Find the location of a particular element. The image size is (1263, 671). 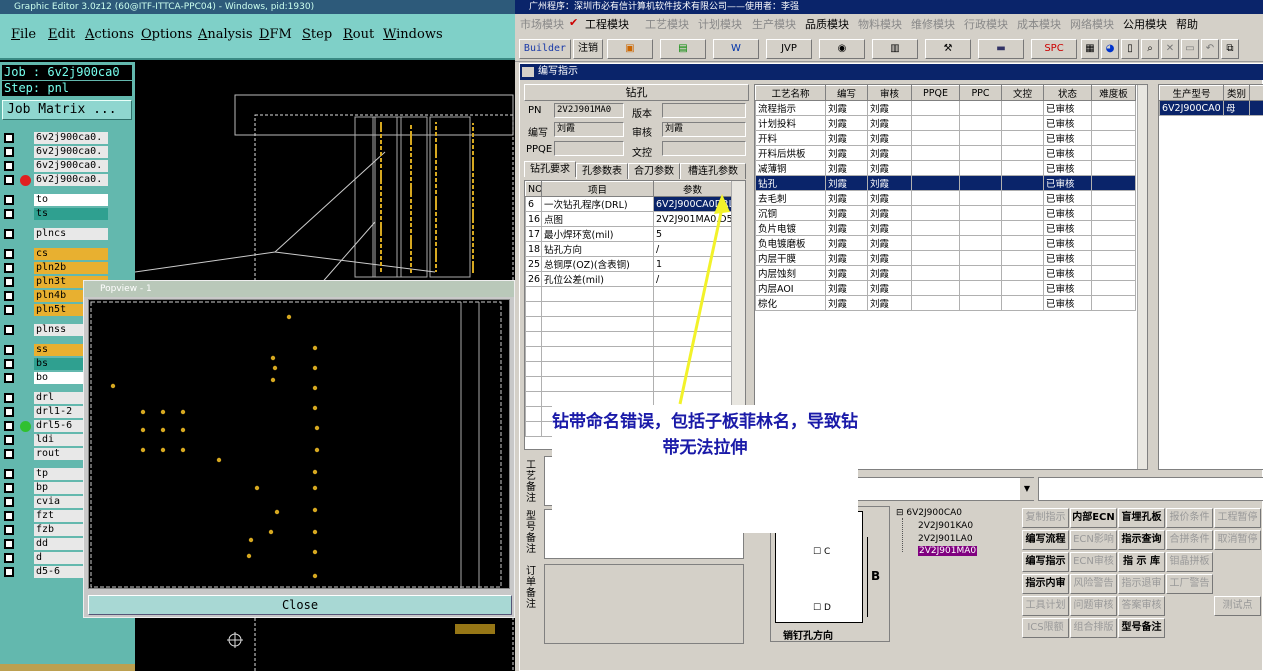

layer-row: cs is located at coordinates (56, 254).